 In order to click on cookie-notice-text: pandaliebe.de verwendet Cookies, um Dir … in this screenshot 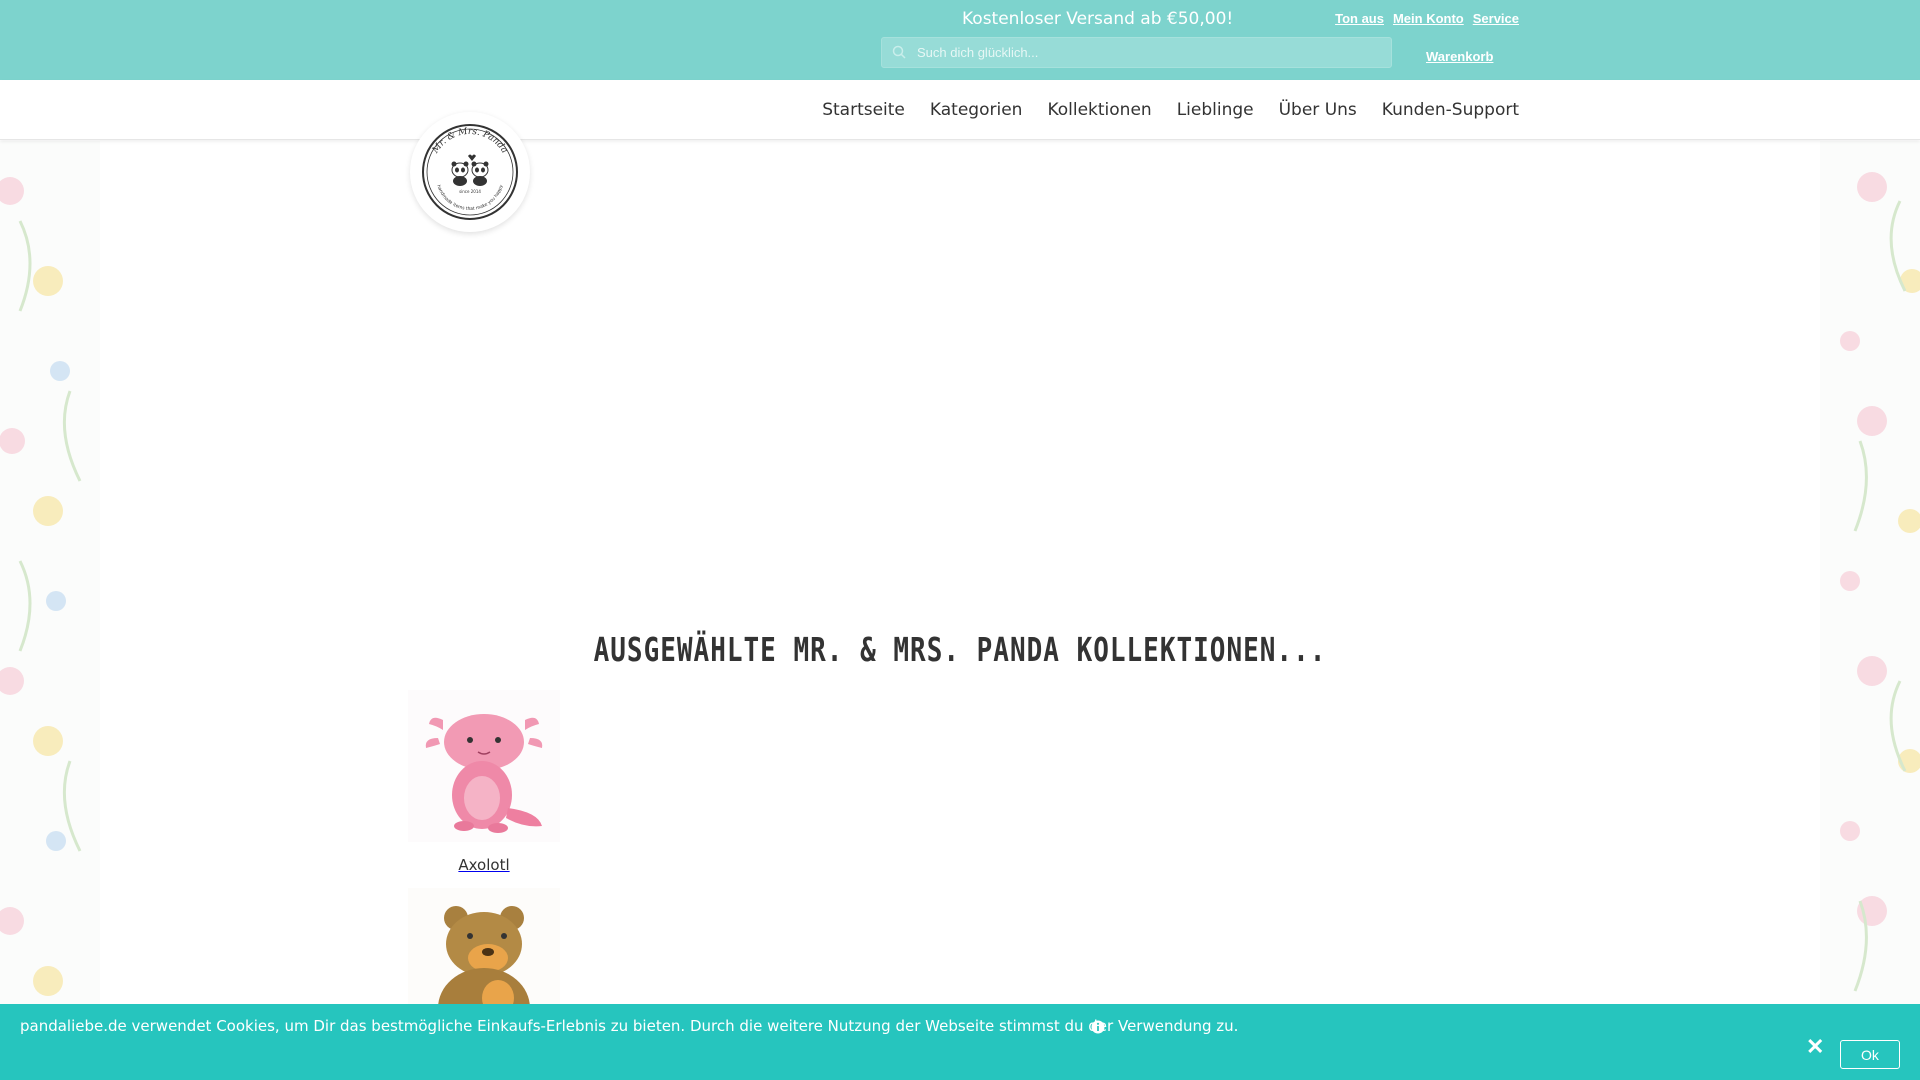, I will do `click(629, 1026)`.